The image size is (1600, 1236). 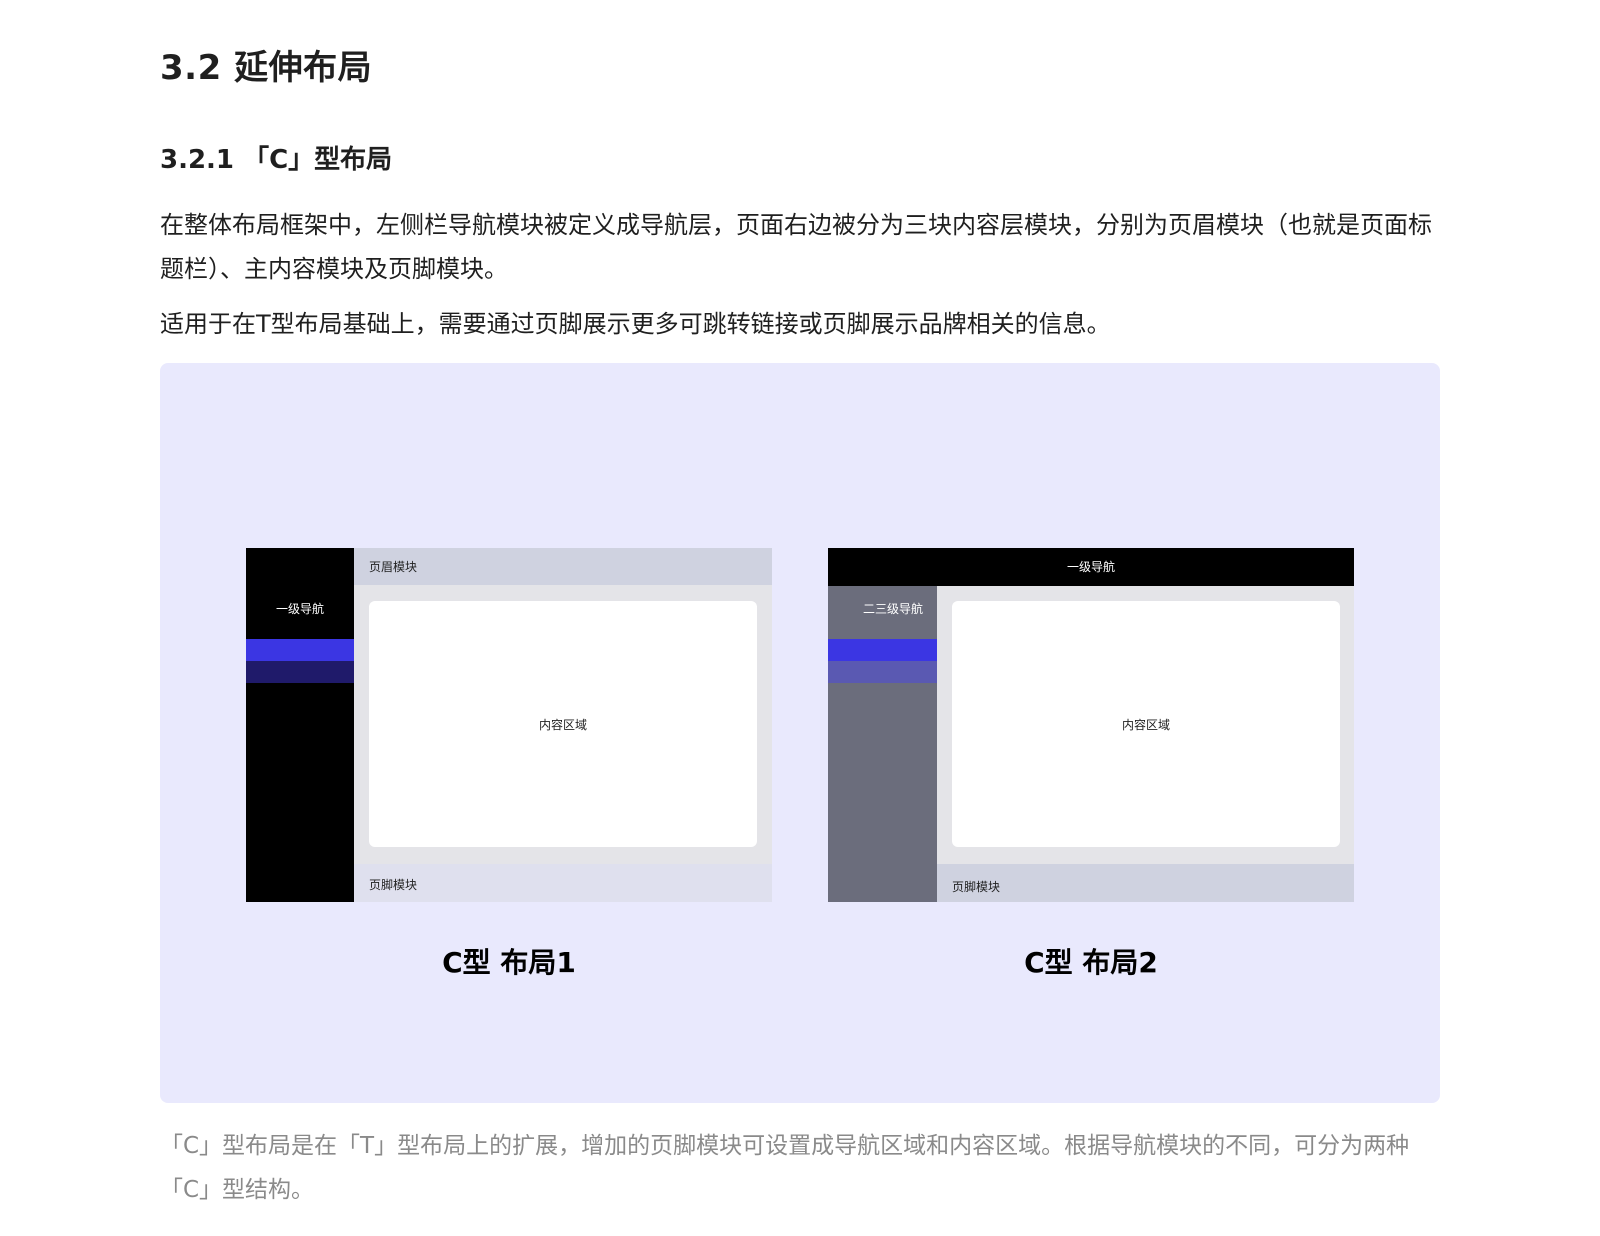 What do you see at coordinates (266, 68) in the screenshot?
I see `section-title: 3.2 延伸布局` at bounding box center [266, 68].